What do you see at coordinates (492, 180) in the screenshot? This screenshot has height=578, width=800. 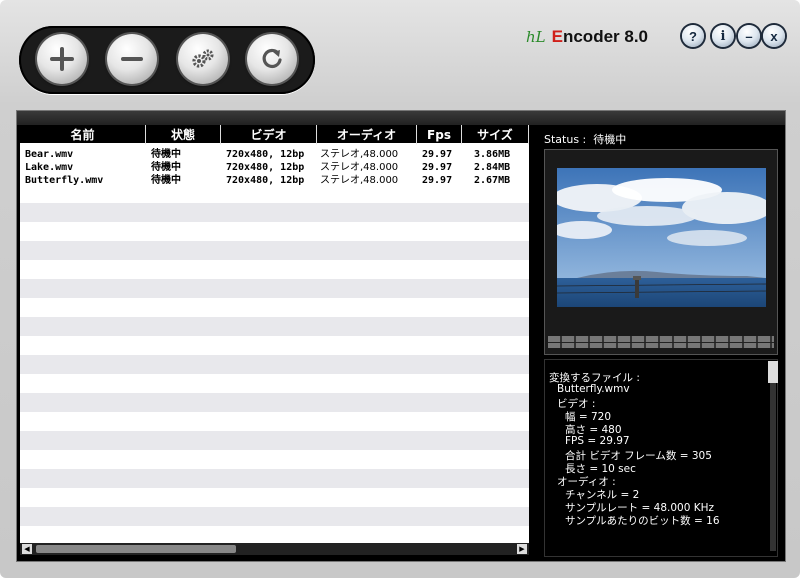 I see `cell-size: 2.67MB` at bounding box center [492, 180].